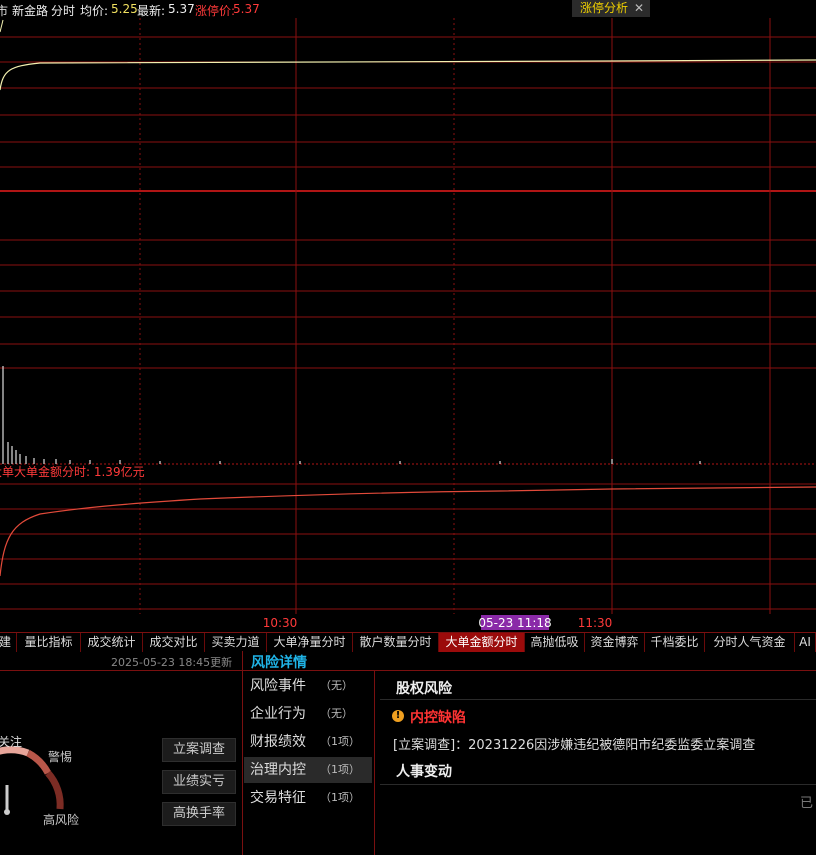 Image resolution: width=816 pixels, height=855 pixels. What do you see at coordinates (199, 814) in the screenshot?
I see `tag-button-turnover: 高换手率` at bounding box center [199, 814].